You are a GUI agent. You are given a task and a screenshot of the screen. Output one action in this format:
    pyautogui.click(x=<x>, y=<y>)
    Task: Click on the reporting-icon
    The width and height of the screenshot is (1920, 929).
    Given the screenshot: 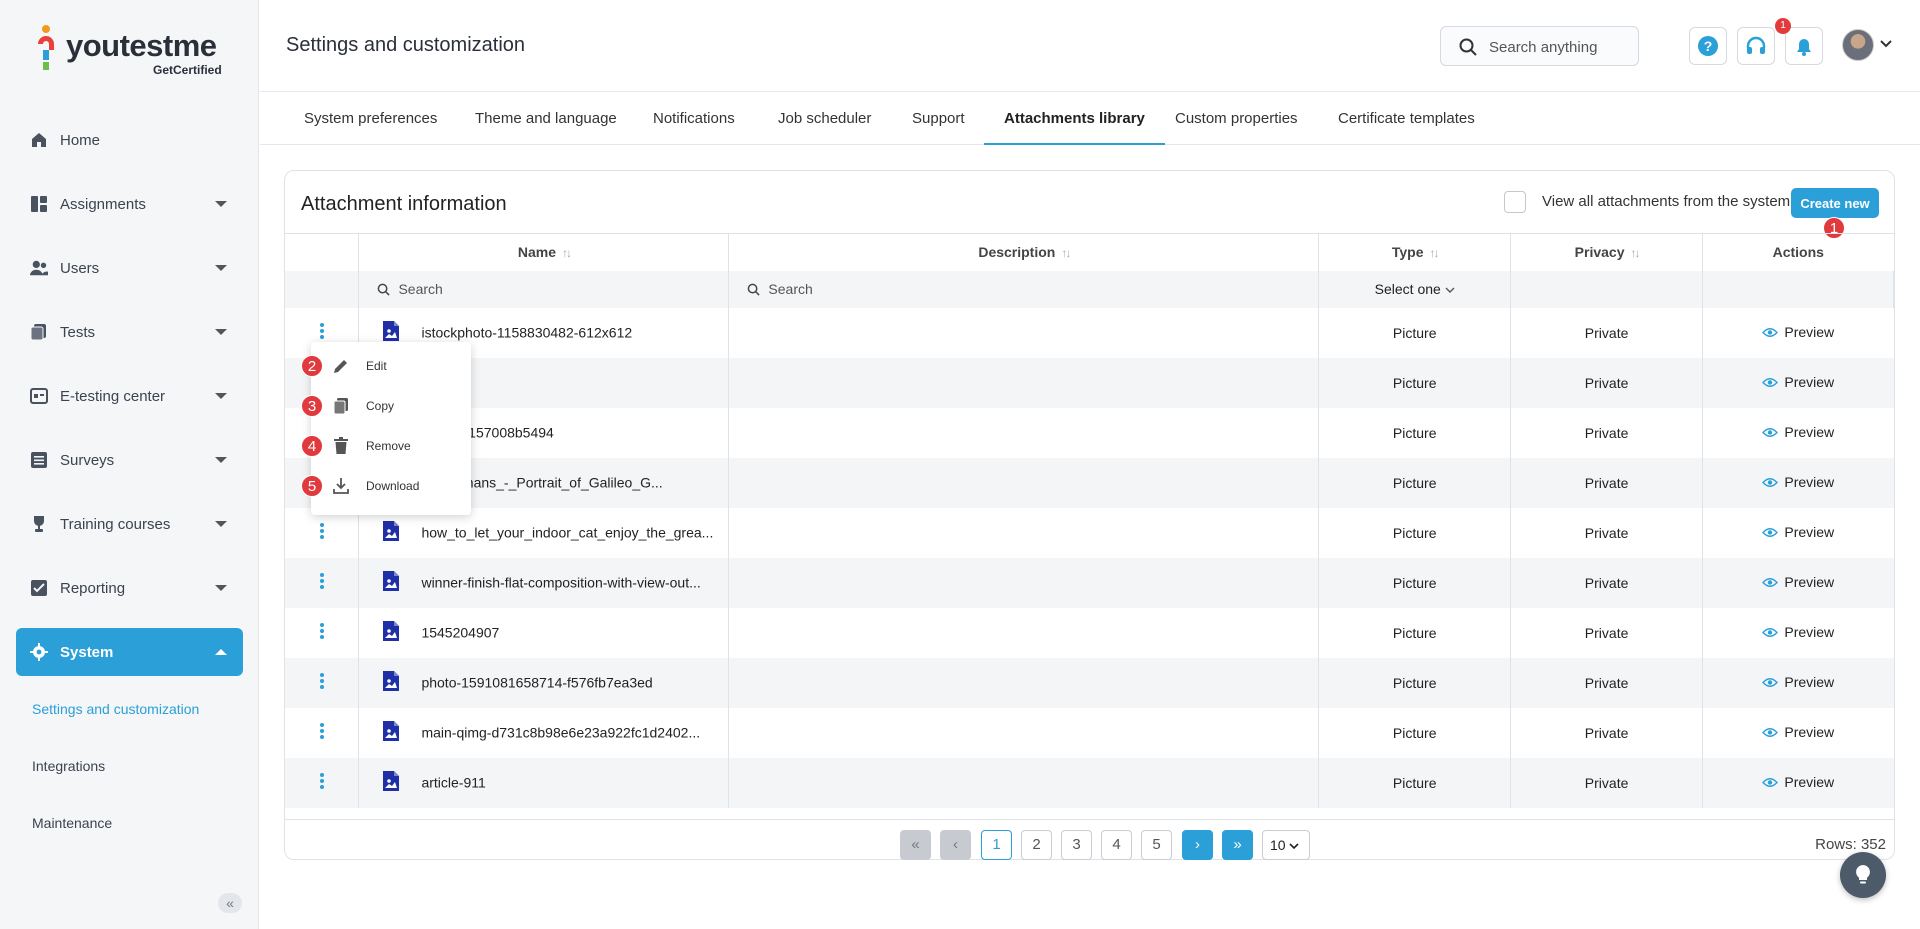 What is the action you would take?
    pyautogui.click(x=39, y=588)
    